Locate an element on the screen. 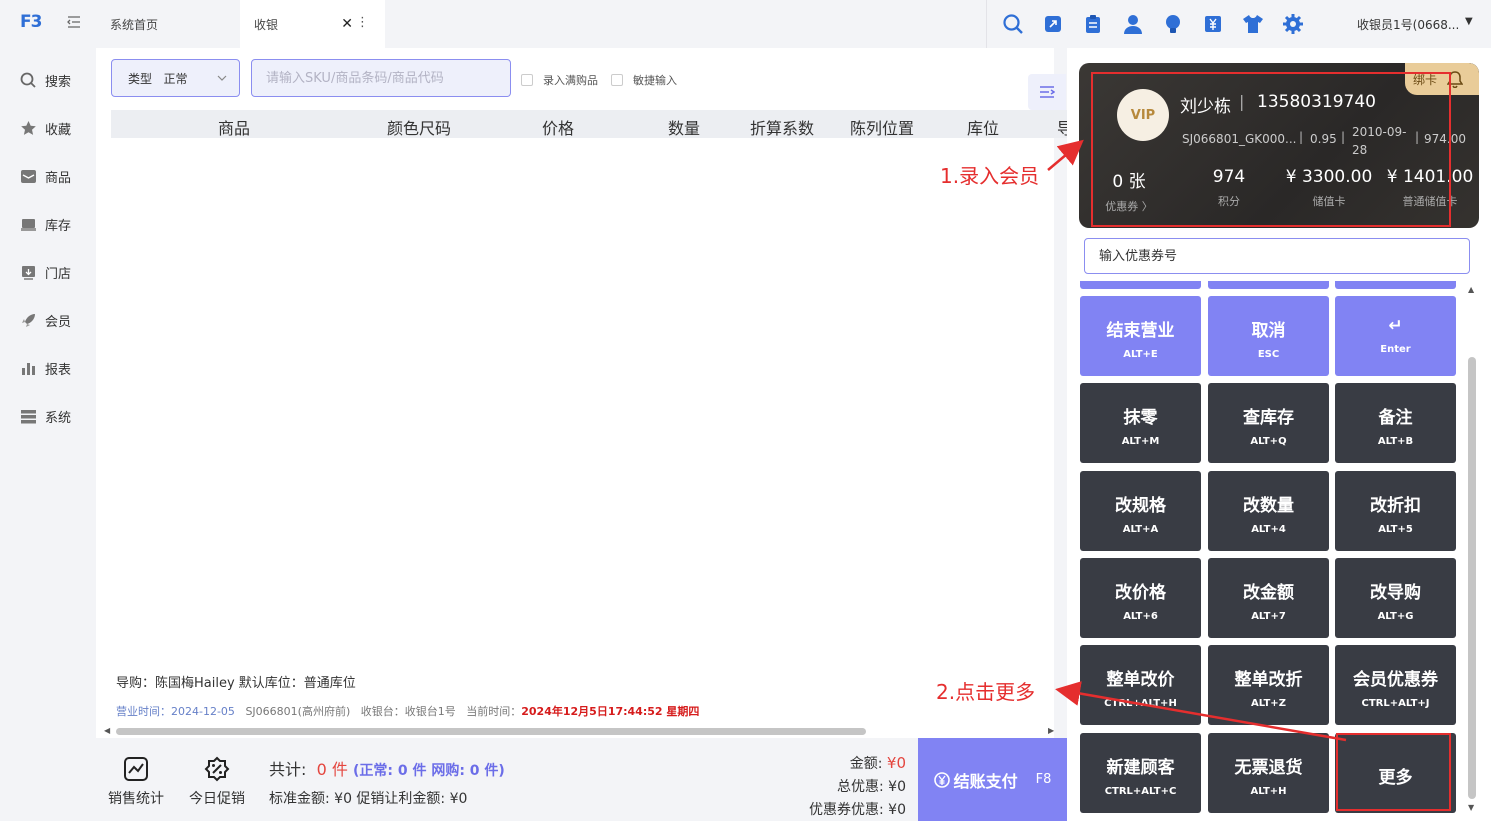 The image size is (1491, 821). horizontal-scrollbar: ◀ ▶ is located at coordinates (579, 732).